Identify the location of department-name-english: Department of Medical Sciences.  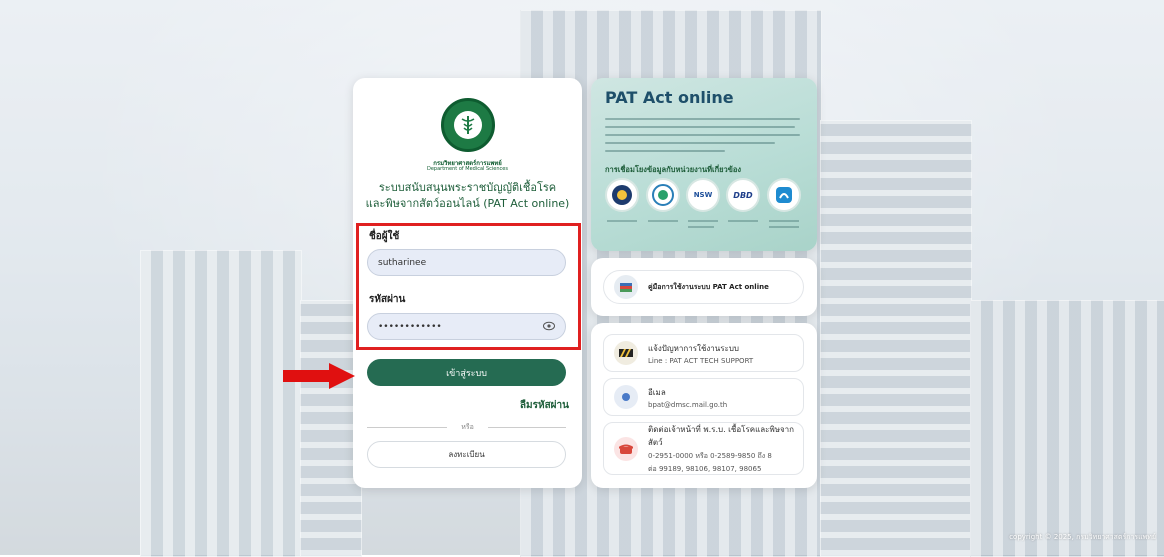
(467, 169).